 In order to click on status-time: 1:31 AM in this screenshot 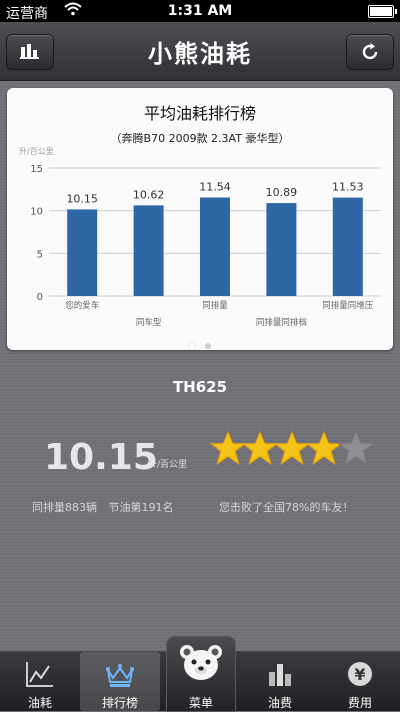, I will do `click(200, 11)`.